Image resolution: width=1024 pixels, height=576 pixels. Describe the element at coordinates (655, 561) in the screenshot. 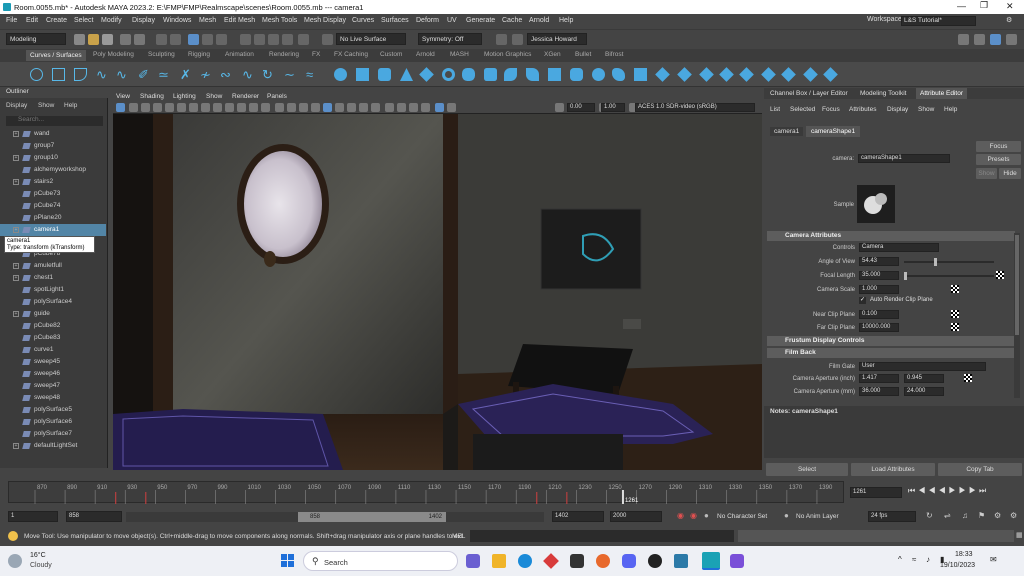

I see `blender-icon` at that location.